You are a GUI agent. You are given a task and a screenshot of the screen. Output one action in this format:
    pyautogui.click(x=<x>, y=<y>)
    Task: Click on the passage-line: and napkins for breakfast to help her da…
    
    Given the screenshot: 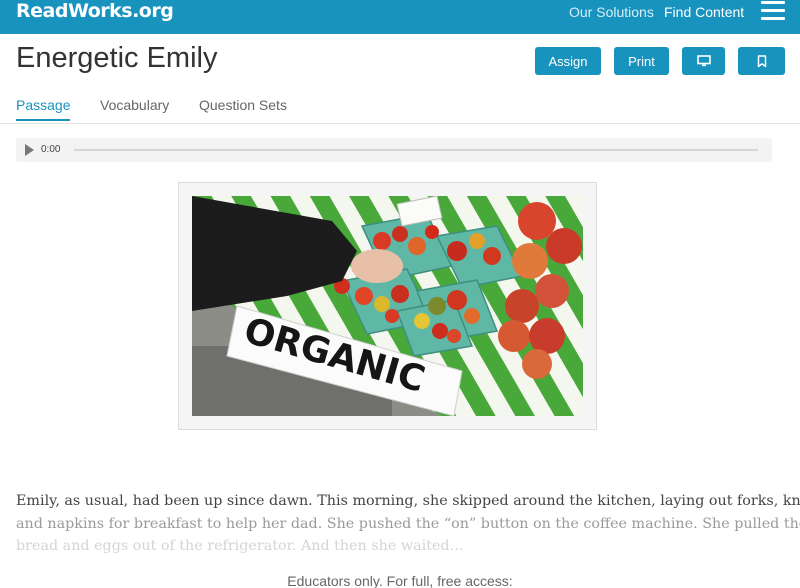 What is the action you would take?
    pyautogui.click(x=408, y=523)
    